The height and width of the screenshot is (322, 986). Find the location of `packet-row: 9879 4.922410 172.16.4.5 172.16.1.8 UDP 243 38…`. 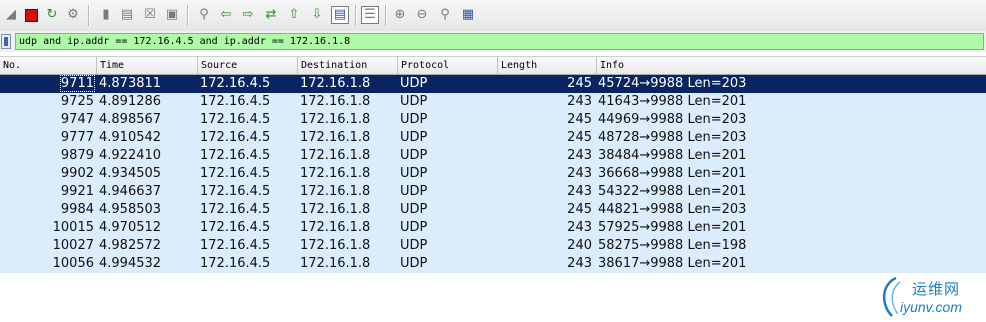

packet-row: 9879 4.922410 172.16.4.5 172.16.1.8 UDP 243 38… is located at coordinates (493, 156).